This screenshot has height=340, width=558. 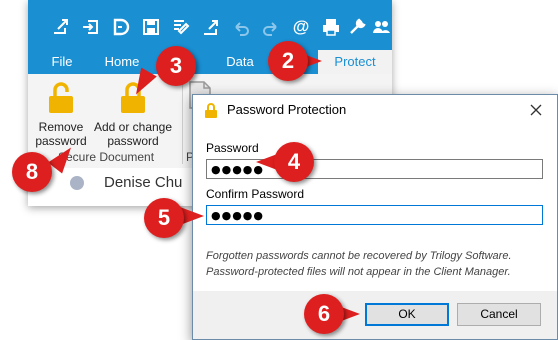 What do you see at coordinates (77, 183) in the screenshot?
I see `person-avatar-icon` at bounding box center [77, 183].